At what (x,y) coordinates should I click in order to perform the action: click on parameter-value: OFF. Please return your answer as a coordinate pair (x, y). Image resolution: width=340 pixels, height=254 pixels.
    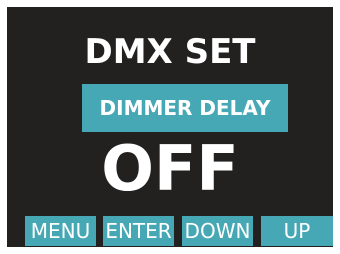
    Looking at the image, I should click on (170, 168).